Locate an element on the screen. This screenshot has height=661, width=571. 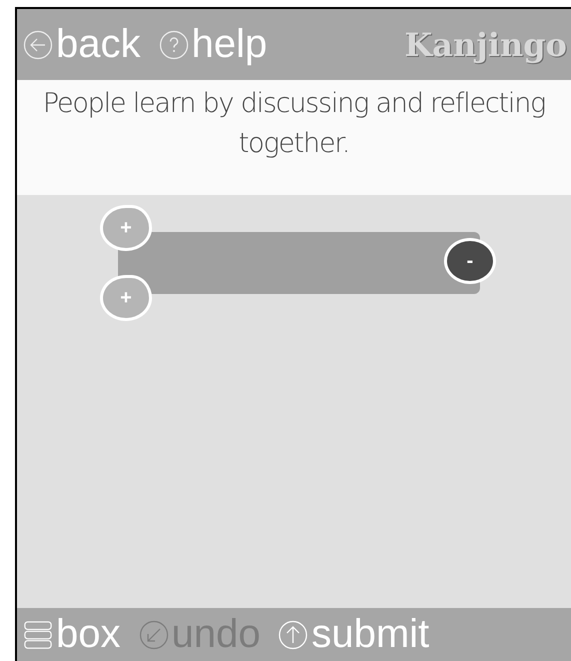
help-icon is located at coordinates (173, 45).